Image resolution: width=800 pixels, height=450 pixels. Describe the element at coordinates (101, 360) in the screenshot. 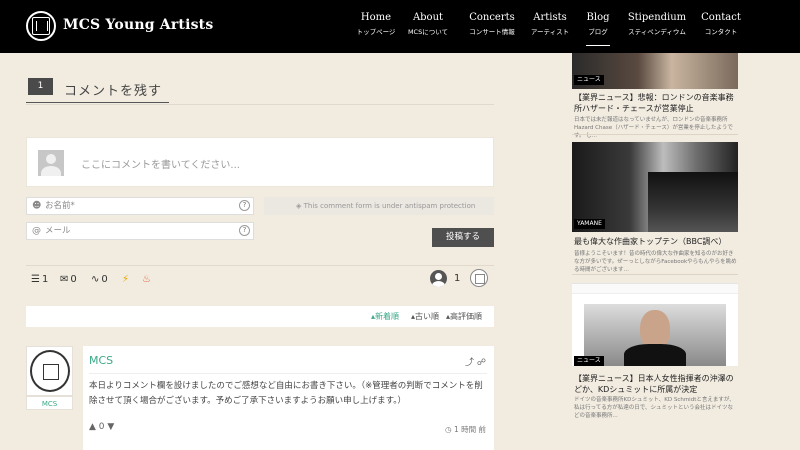

I see `comment-author: MCS` at that location.